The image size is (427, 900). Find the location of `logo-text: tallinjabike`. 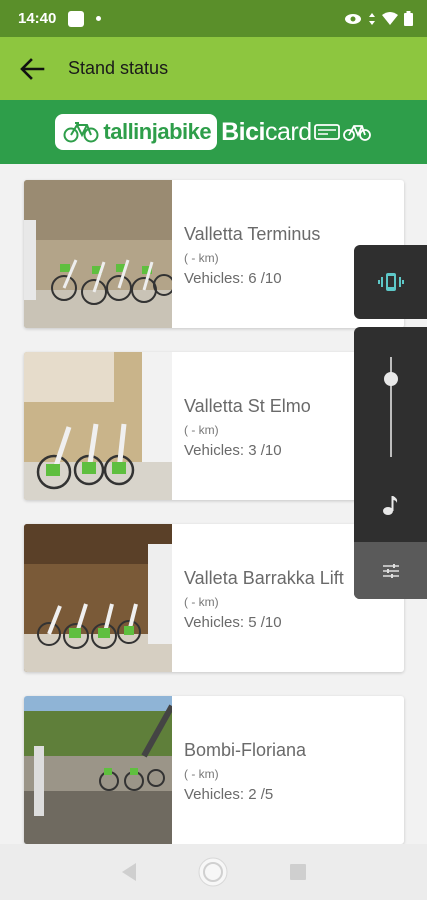

logo-text: tallinjabike is located at coordinates (157, 131).